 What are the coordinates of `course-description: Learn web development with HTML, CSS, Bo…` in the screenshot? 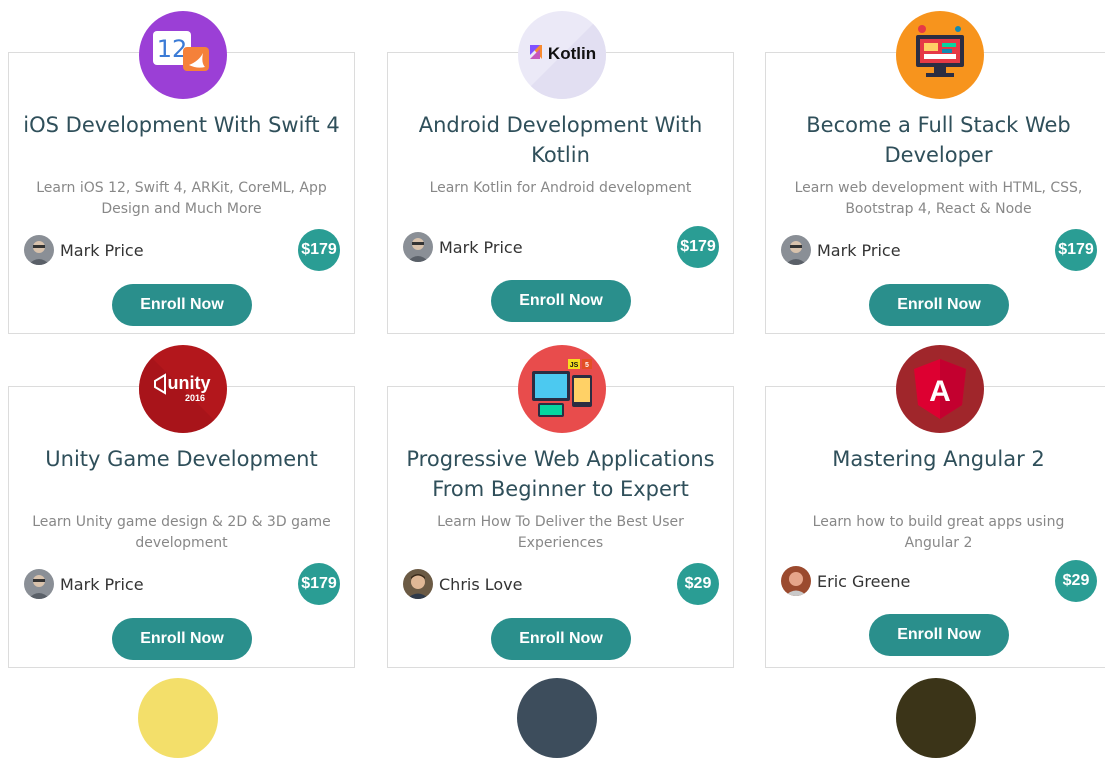 It's located at (938, 198).